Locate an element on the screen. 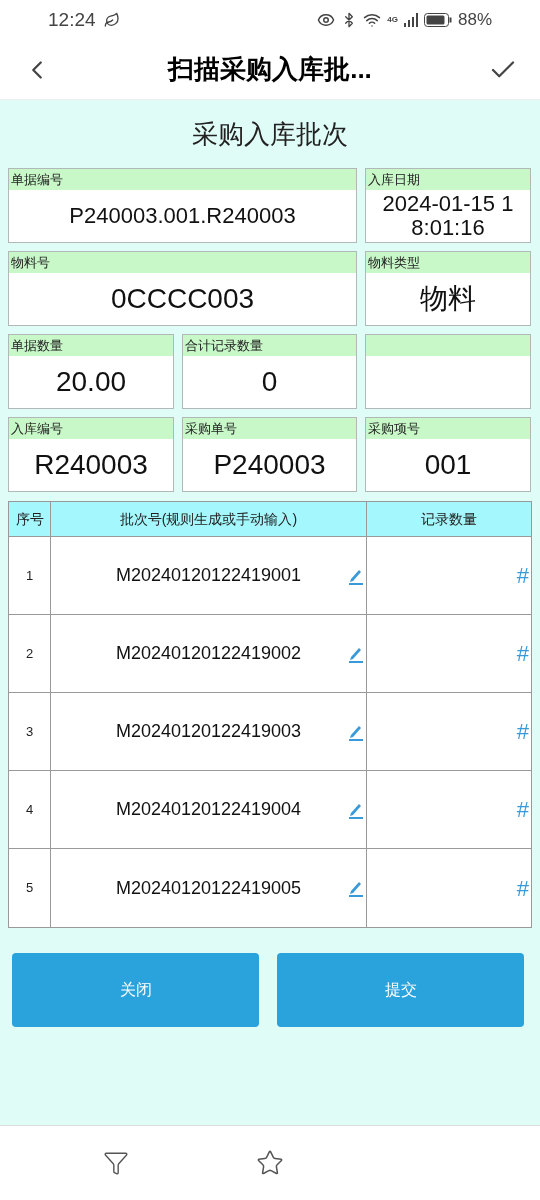 The height and width of the screenshot is (1200, 540). field-label: 单据数量 is located at coordinates (37, 345).